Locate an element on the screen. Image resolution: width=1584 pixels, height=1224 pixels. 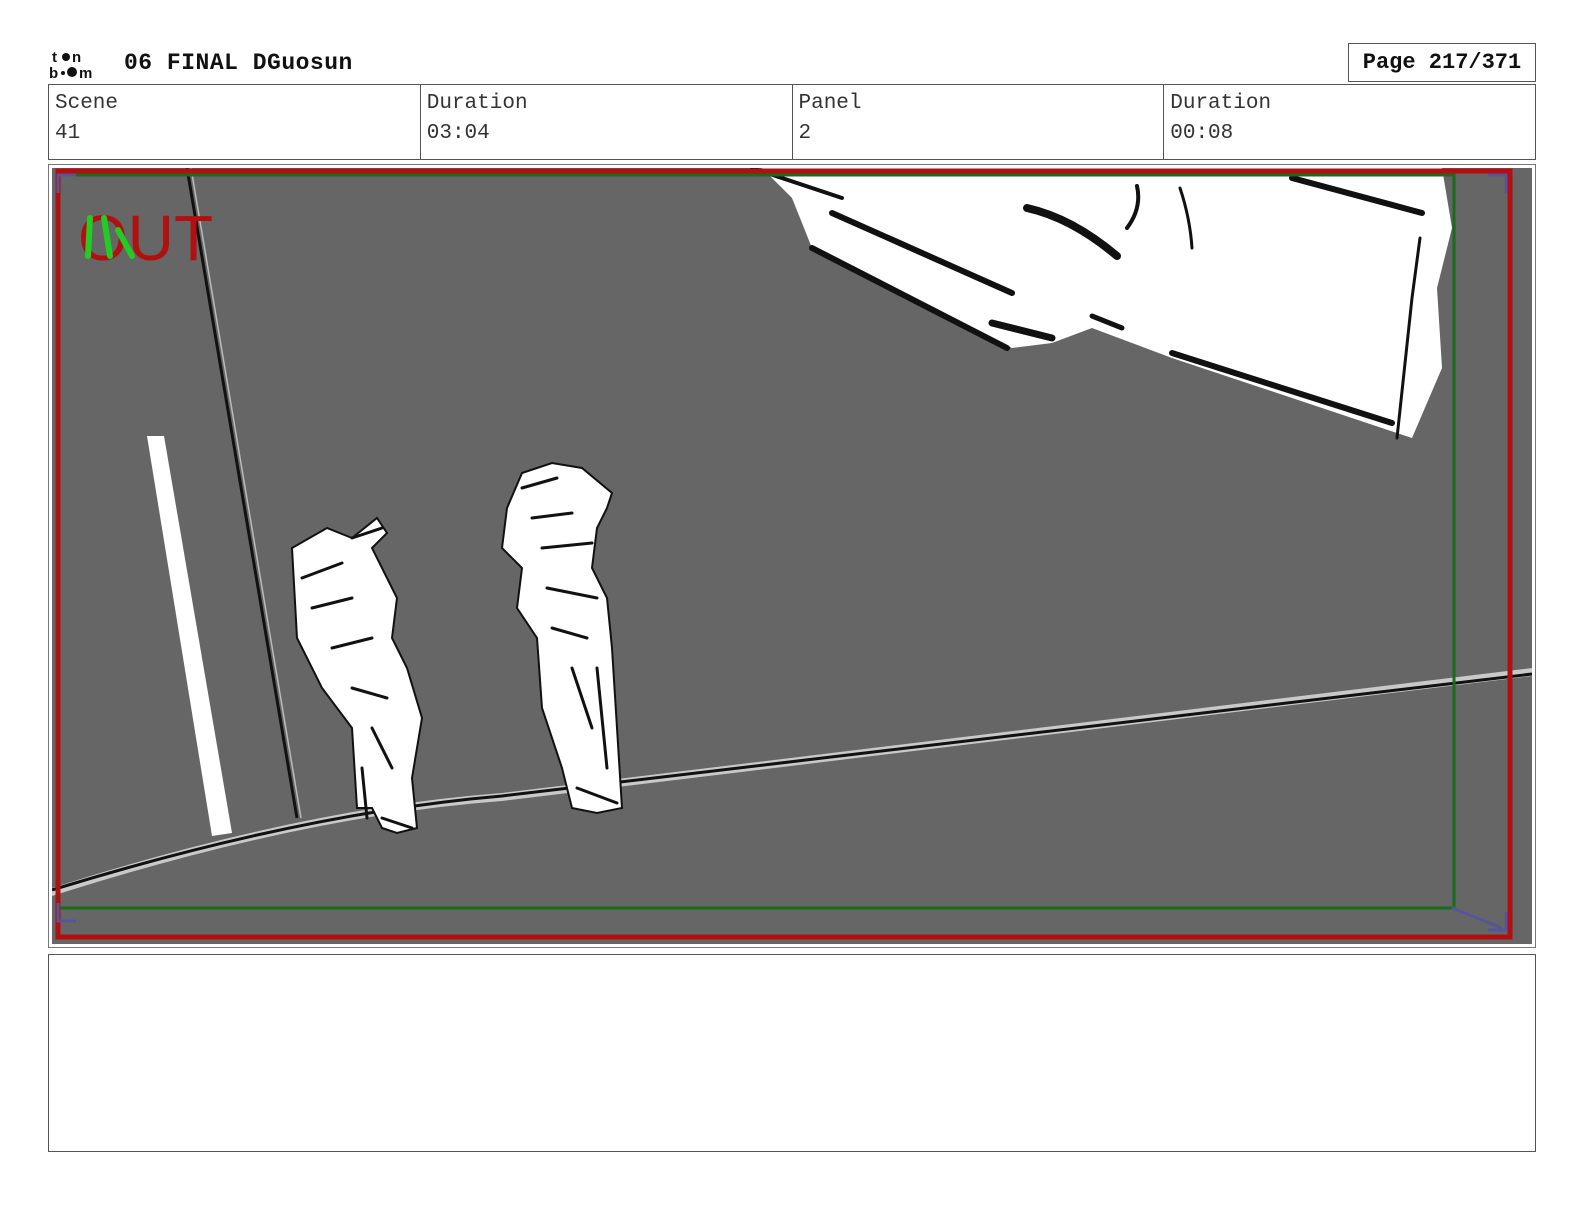
page-indicator: Page 217/371 is located at coordinates (1442, 62).